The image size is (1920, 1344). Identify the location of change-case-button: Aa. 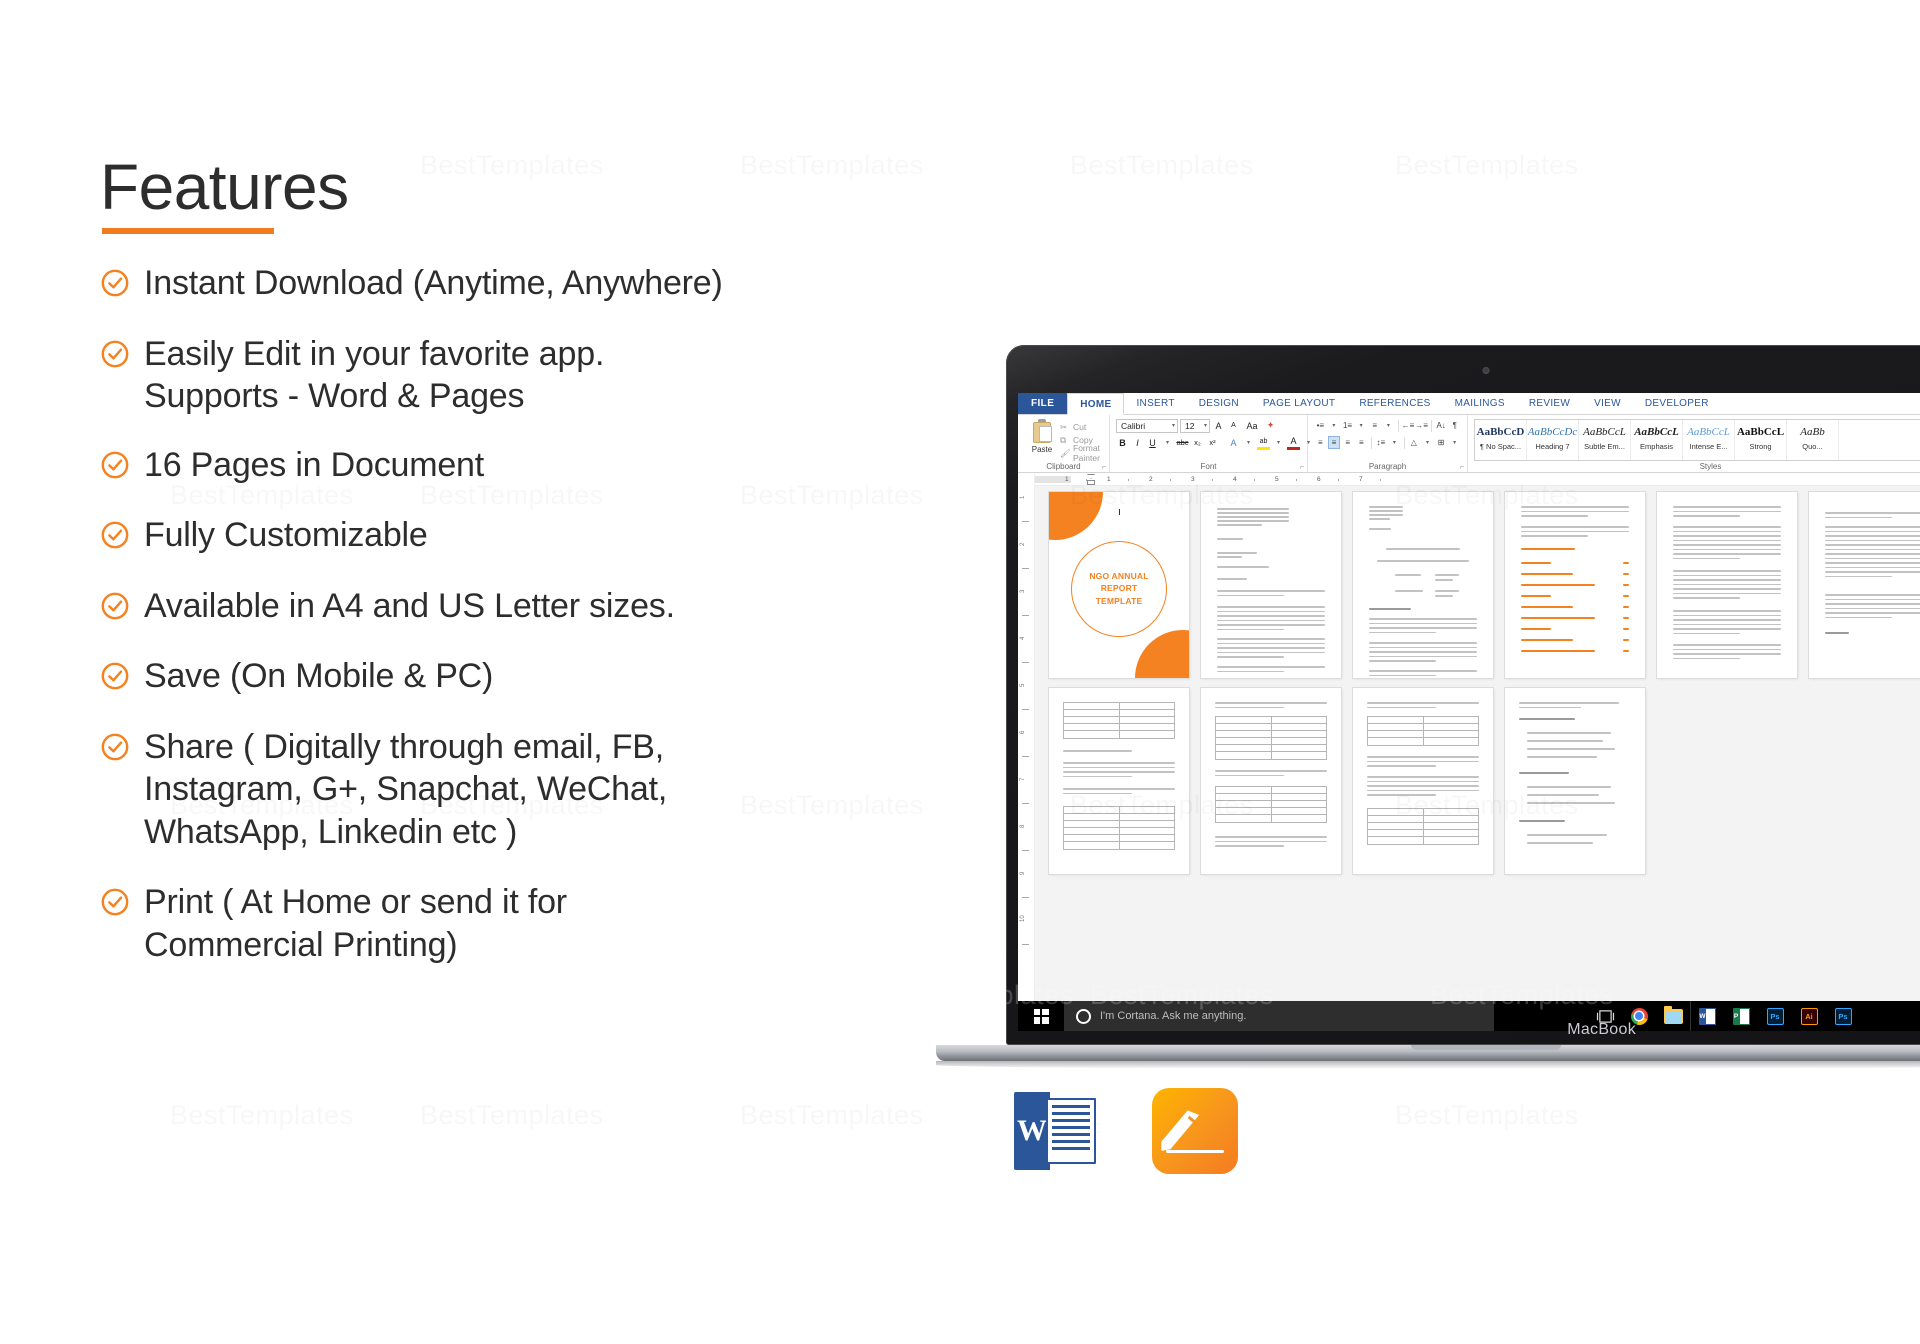
(1252, 426).